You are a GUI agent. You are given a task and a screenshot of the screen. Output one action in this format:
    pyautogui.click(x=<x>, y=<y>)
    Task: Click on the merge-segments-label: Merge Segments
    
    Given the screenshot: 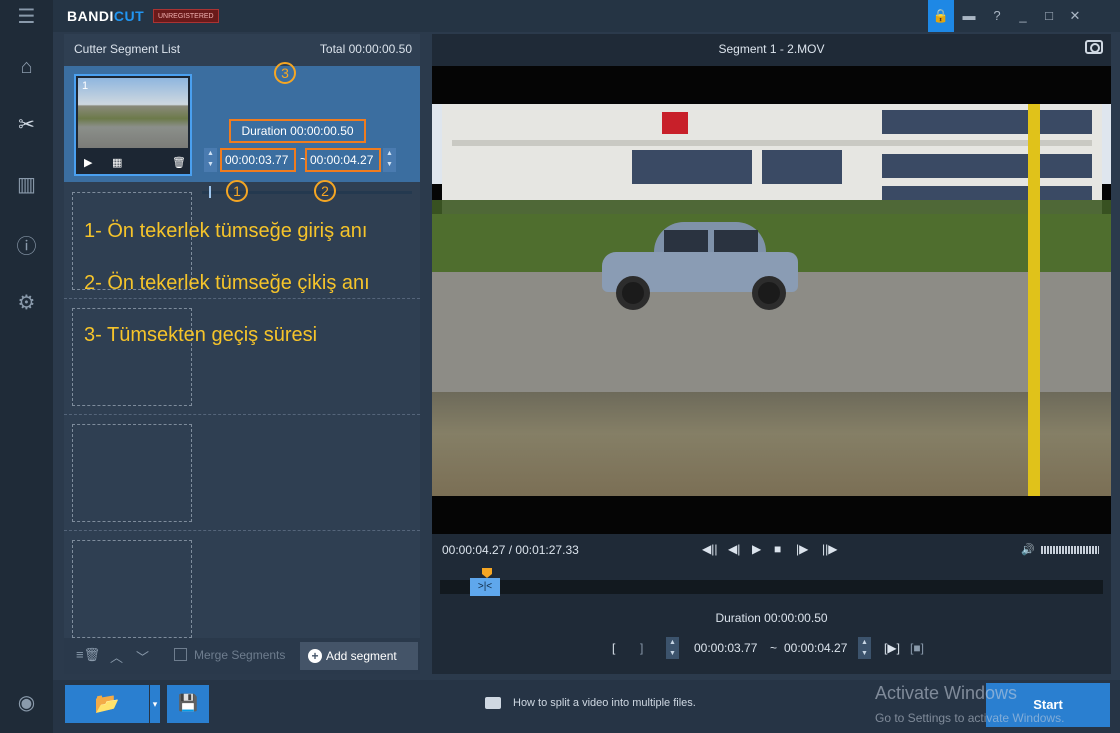 What is the action you would take?
    pyautogui.click(x=240, y=655)
    